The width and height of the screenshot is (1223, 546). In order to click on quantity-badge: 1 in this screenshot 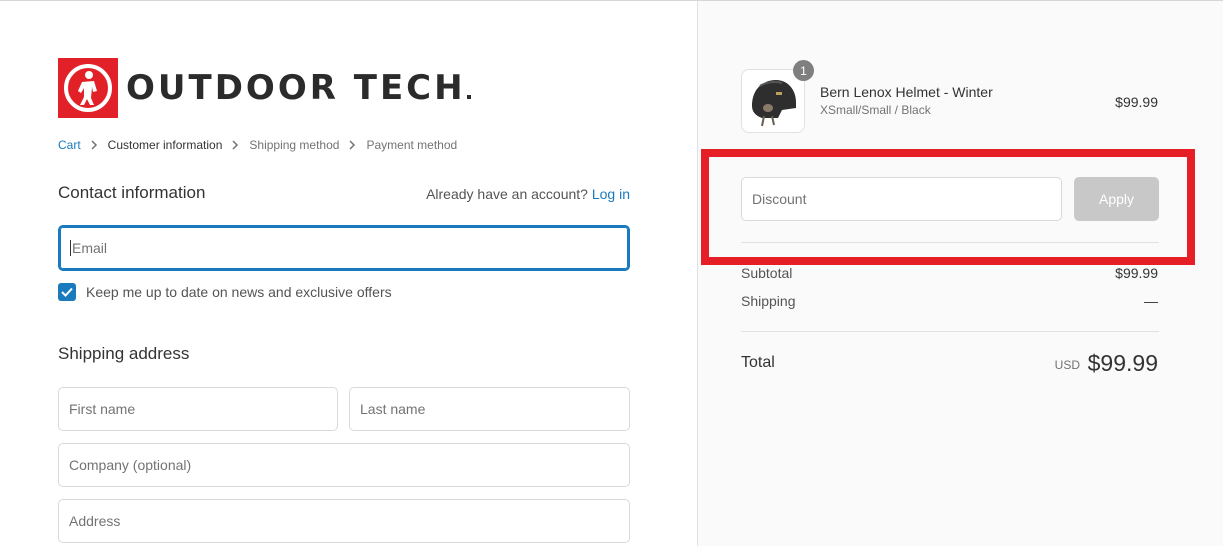, I will do `click(803, 70)`.